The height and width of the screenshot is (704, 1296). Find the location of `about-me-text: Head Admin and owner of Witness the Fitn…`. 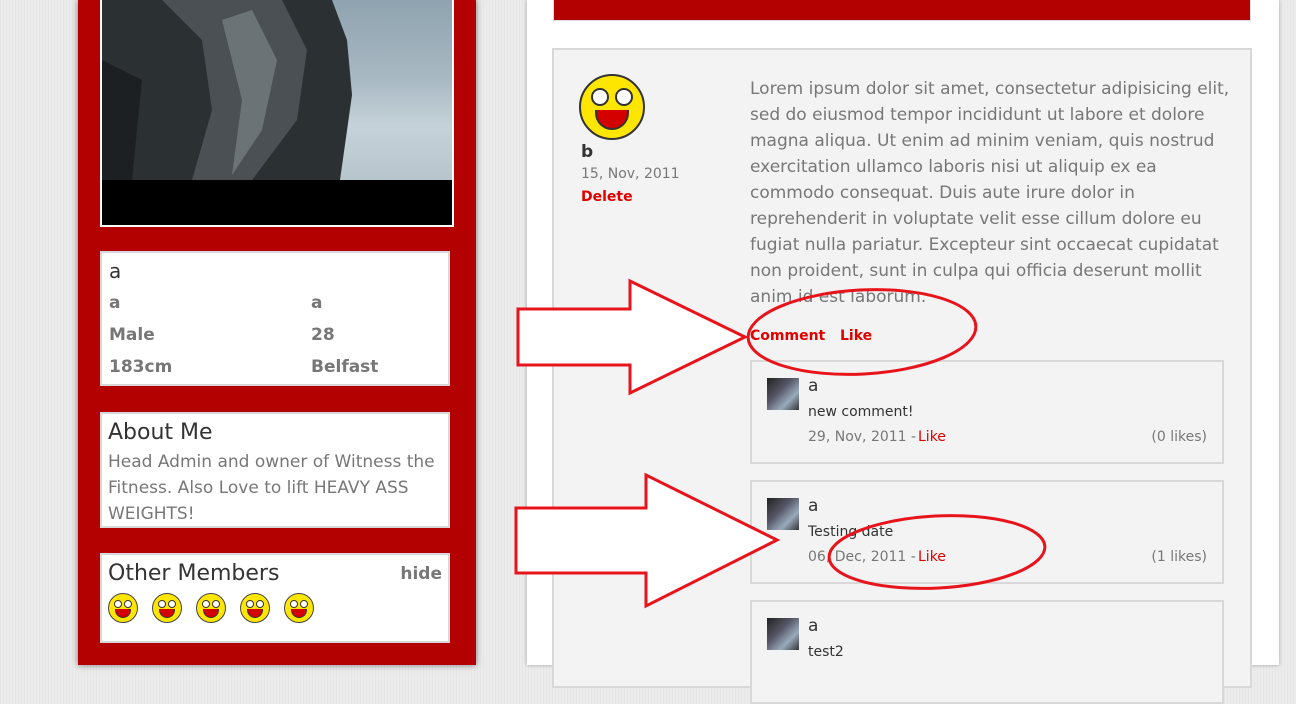

about-me-text: Head Admin and owner of Witness the Fitn… is located at coordinates (271, 488).